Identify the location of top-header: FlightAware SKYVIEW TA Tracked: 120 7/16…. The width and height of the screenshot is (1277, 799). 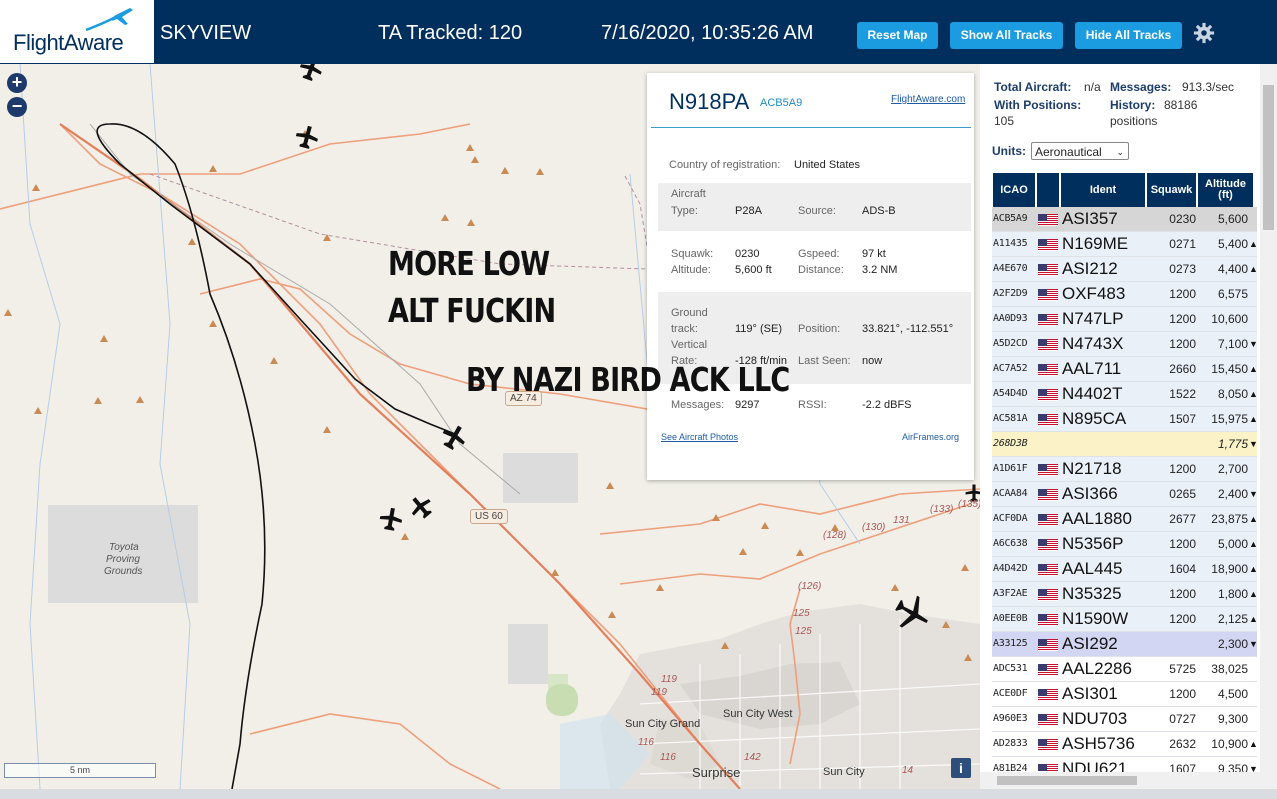
(638, 32).